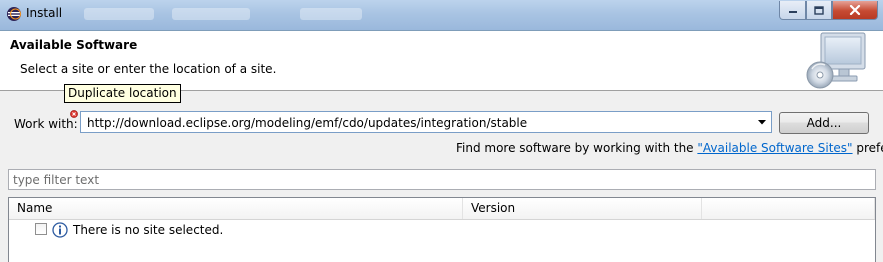 This screenshot has width=883, height=262. I want to click on close-icon, so click(855, 10).